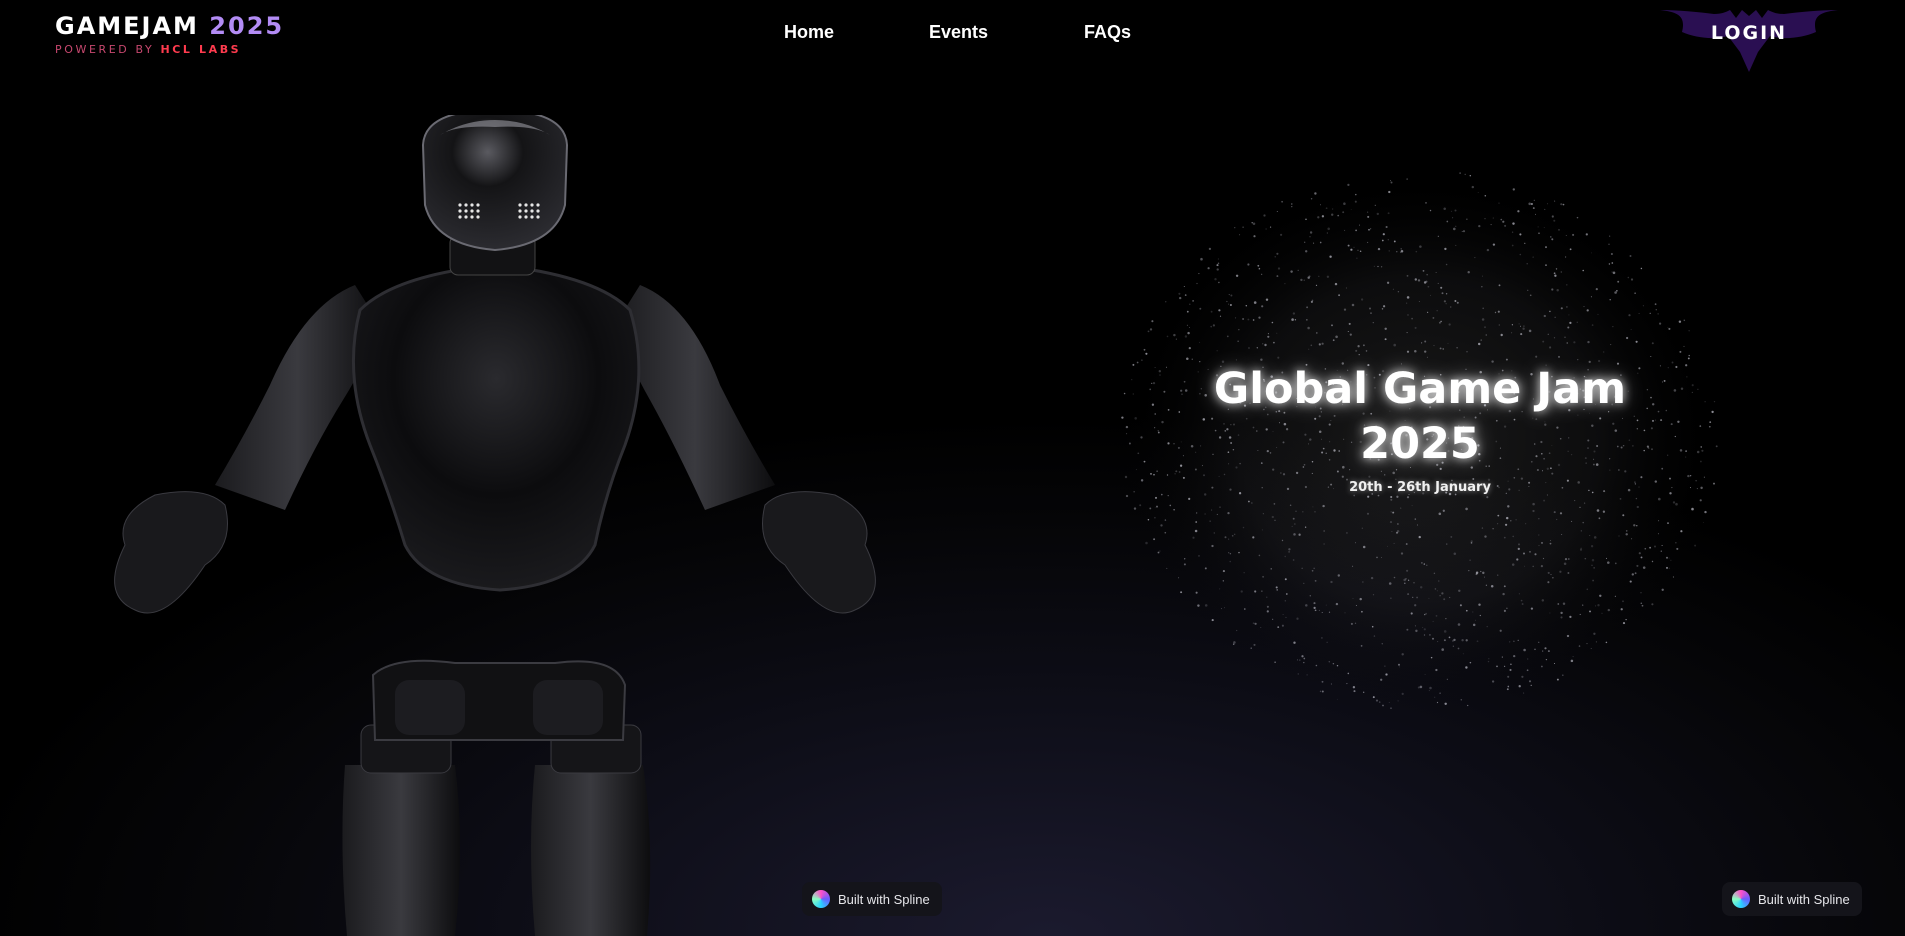  I want to click on nav-faqs: FAQs, so click(1107, 32).